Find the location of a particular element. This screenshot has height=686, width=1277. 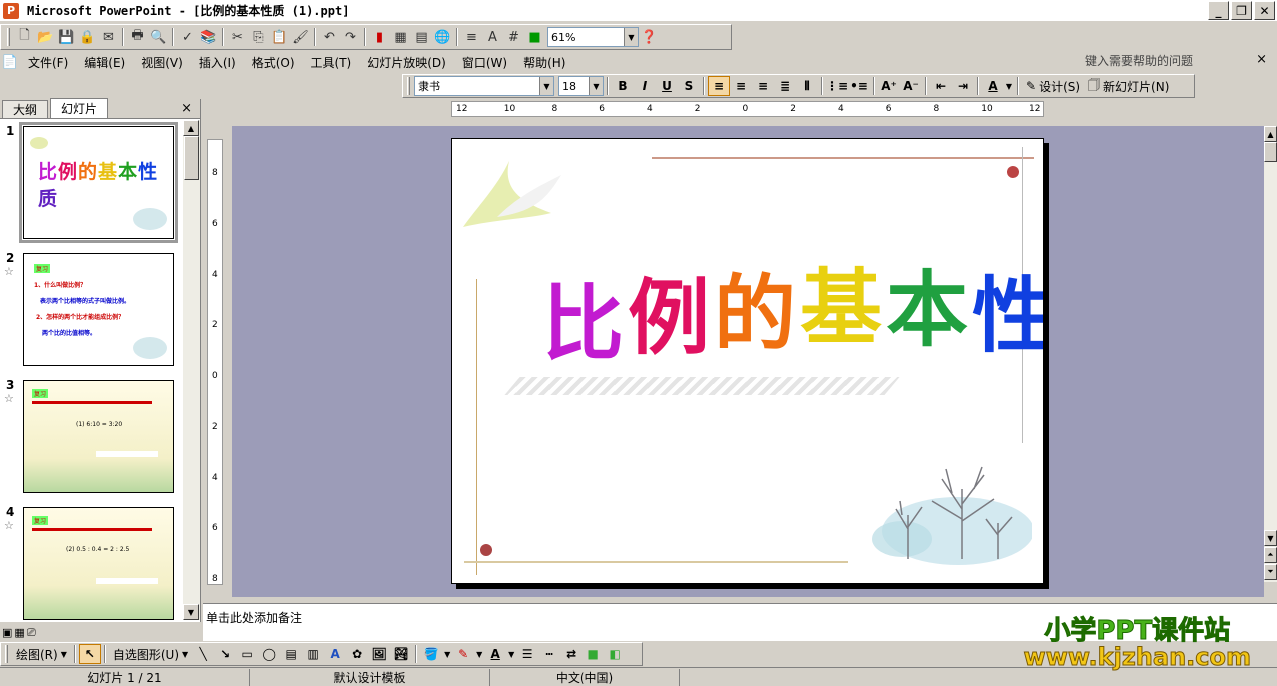

line-color-icon: ✎ is located at coordinates (463, 654).